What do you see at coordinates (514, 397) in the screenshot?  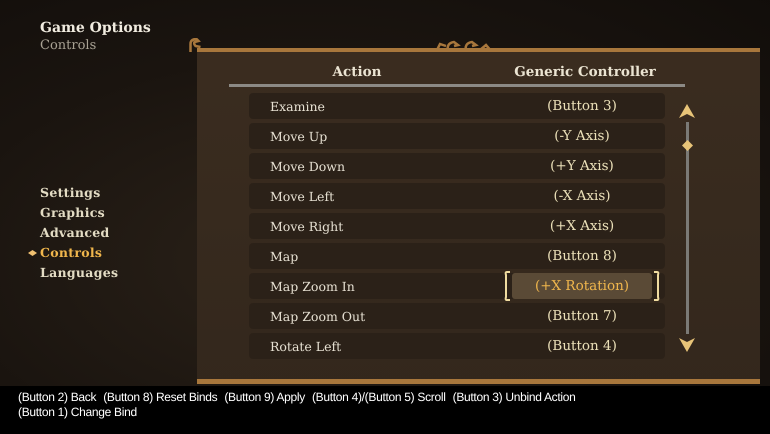 I see `control-hint: (Button 3) Unbind Action` at bounding box center [514, 397].